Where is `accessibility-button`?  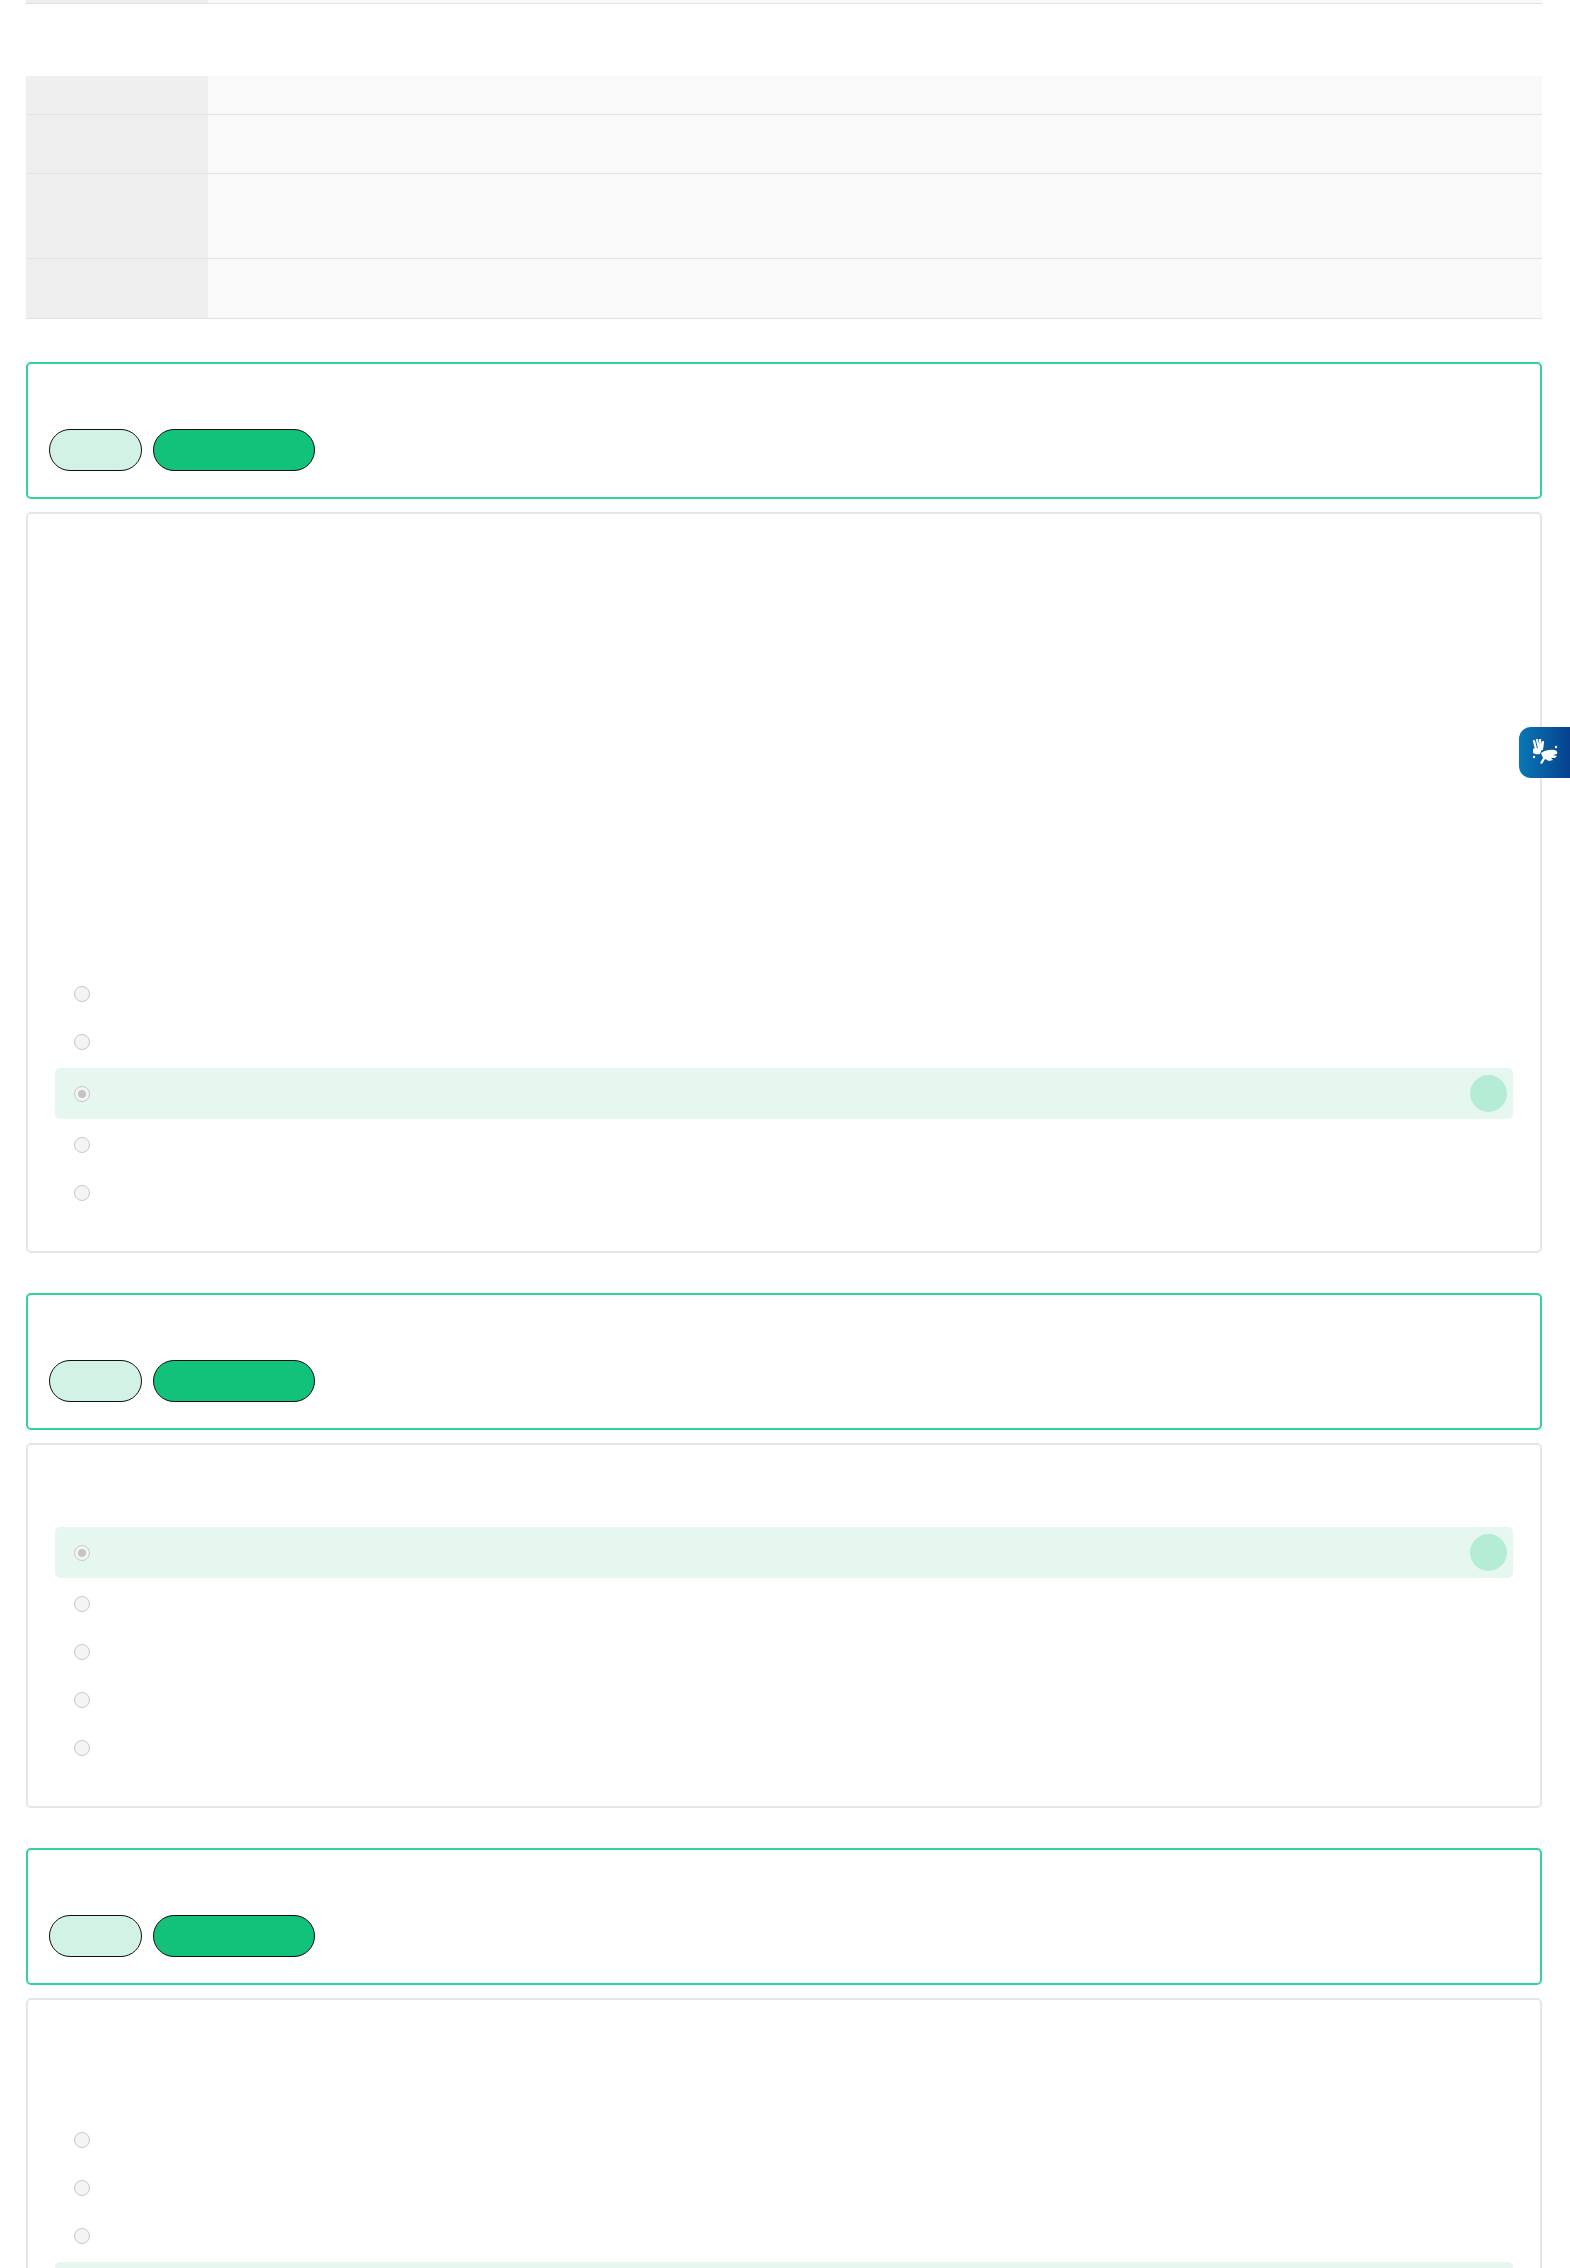
accessibility-button is located at coordinates (1544, 752).